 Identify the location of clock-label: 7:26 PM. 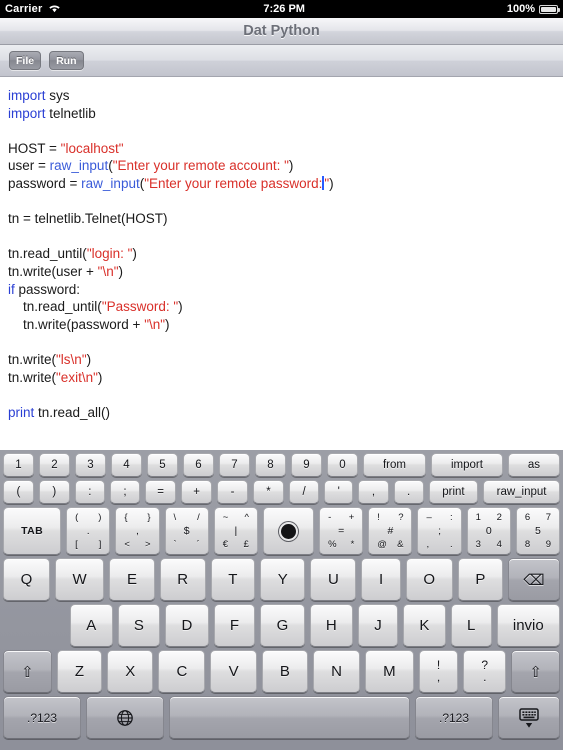
(284, 9).